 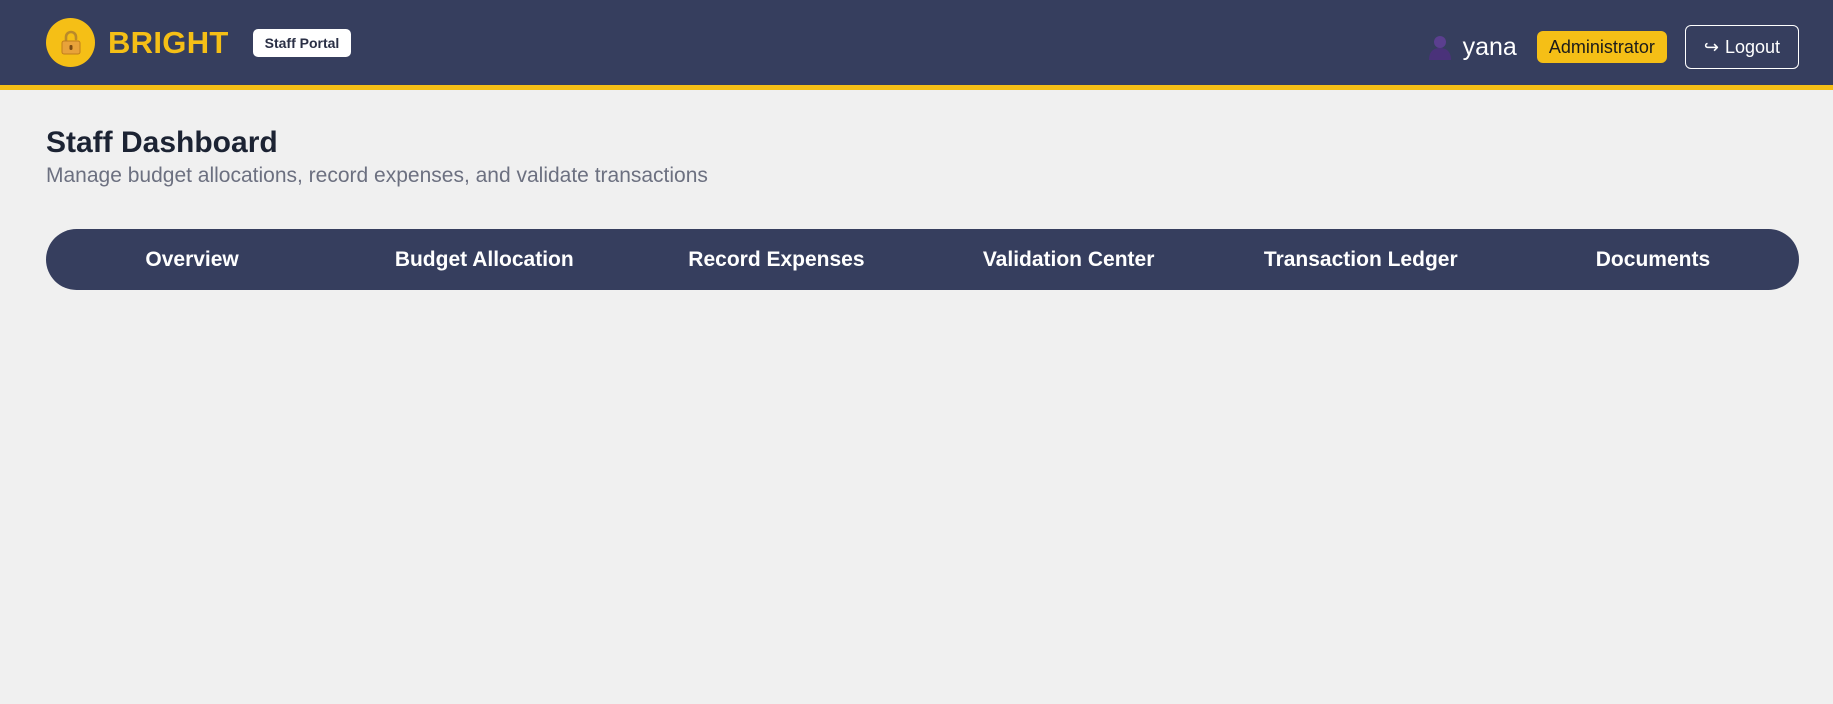 I want to click on logout-arrow-icon: ↪, so click(x=1711, y=47).